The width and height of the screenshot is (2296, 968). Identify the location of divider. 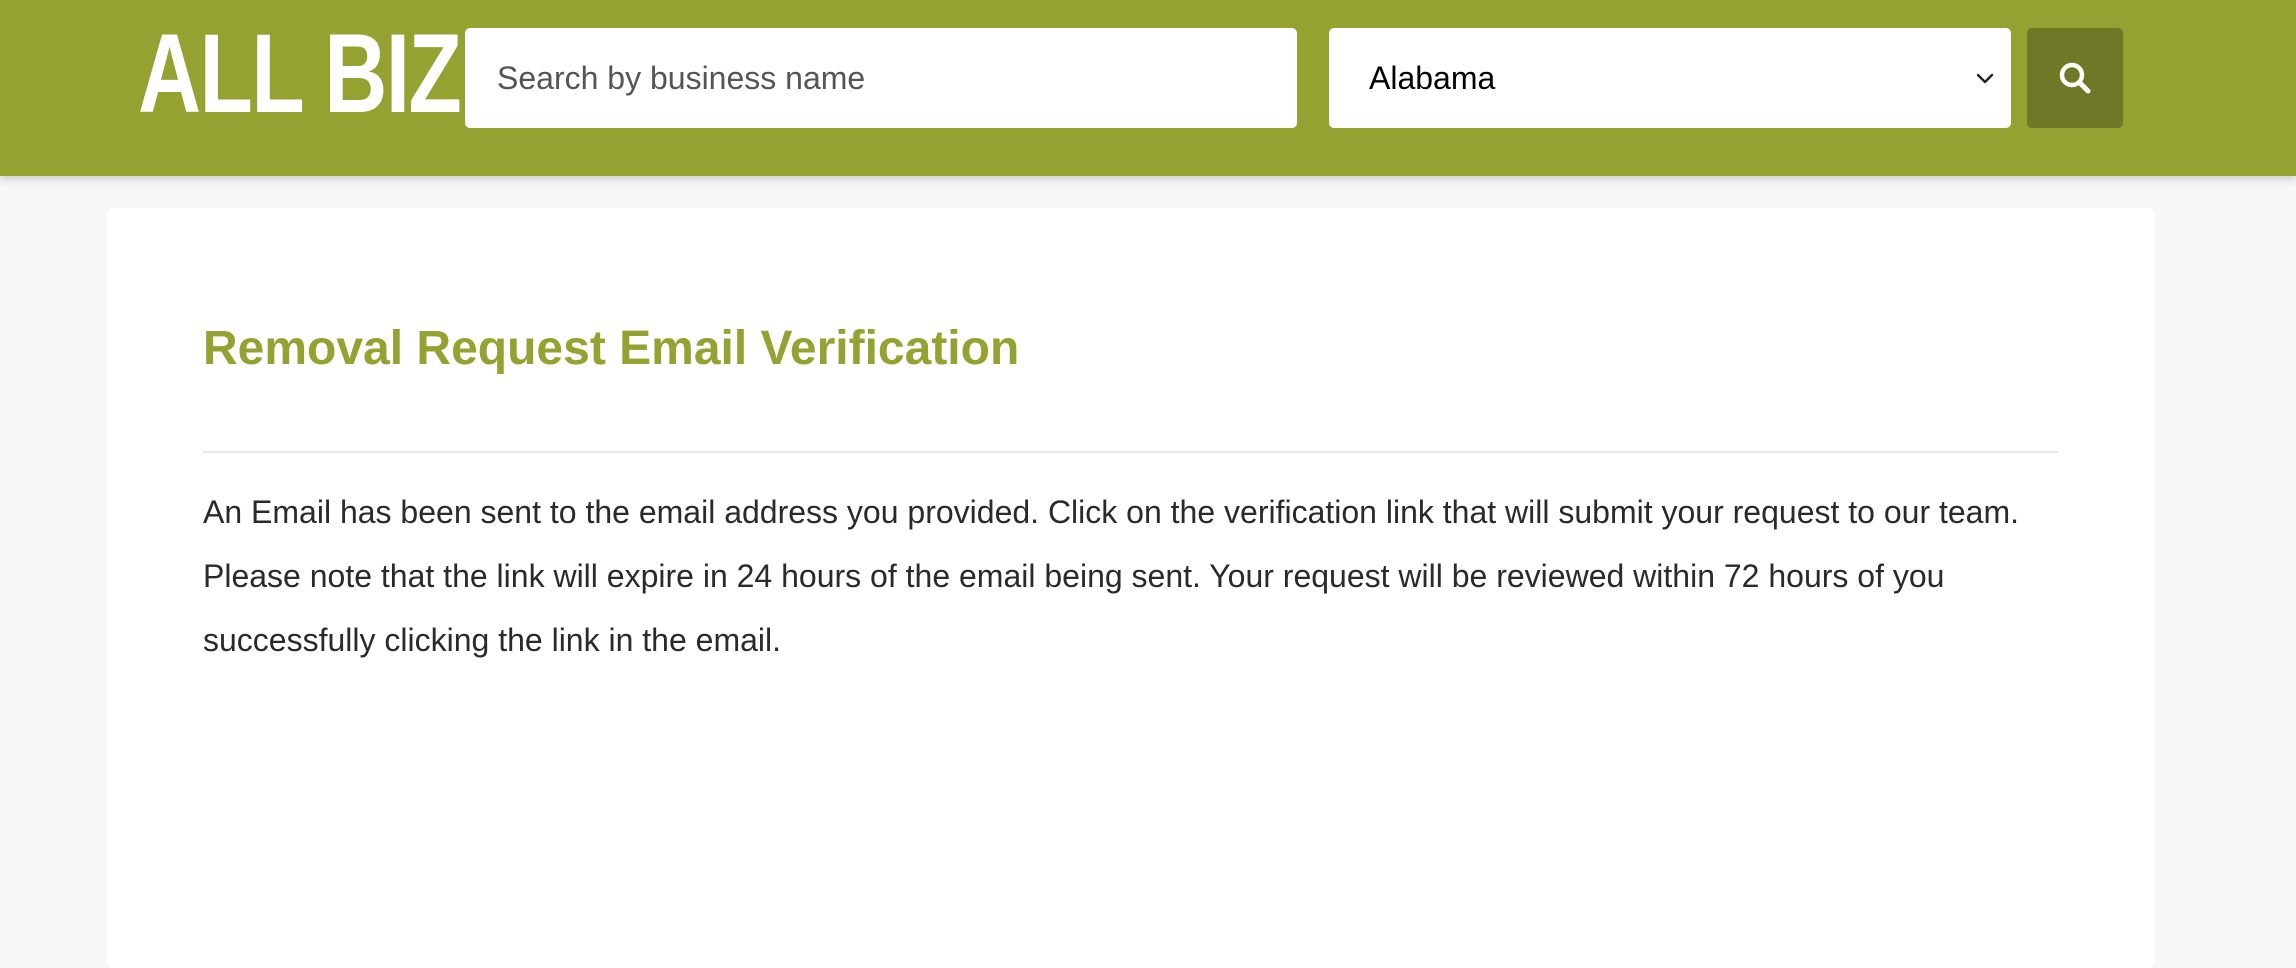
(1131, 452).